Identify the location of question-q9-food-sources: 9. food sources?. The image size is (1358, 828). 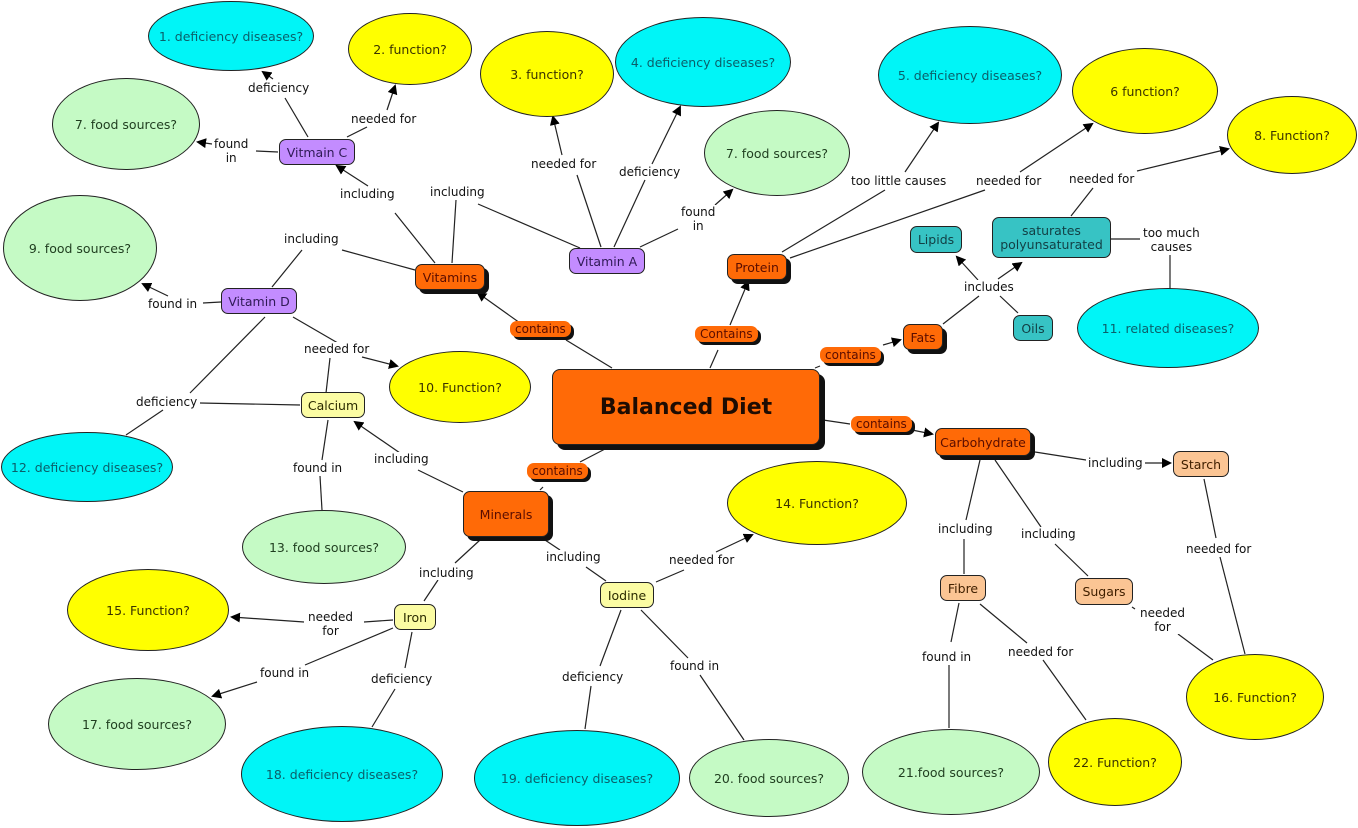
(80, 248).